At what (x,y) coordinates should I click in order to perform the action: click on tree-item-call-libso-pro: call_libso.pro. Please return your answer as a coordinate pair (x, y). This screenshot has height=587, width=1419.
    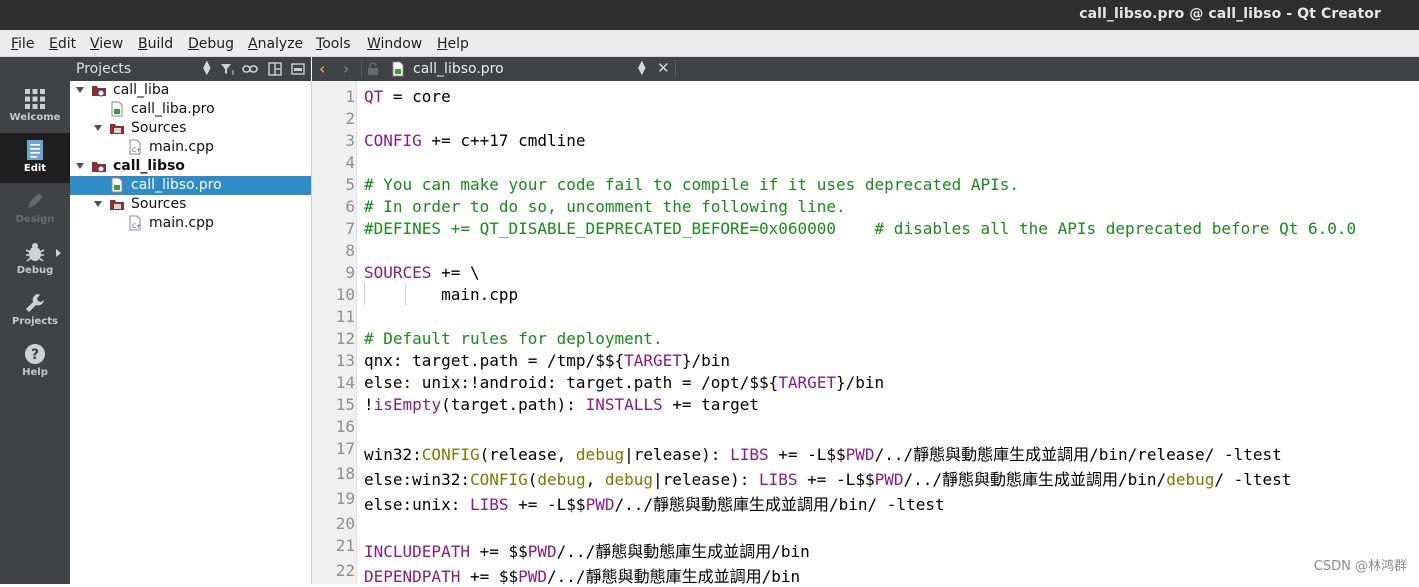
    Looking at the image, I should click on (190, 185).